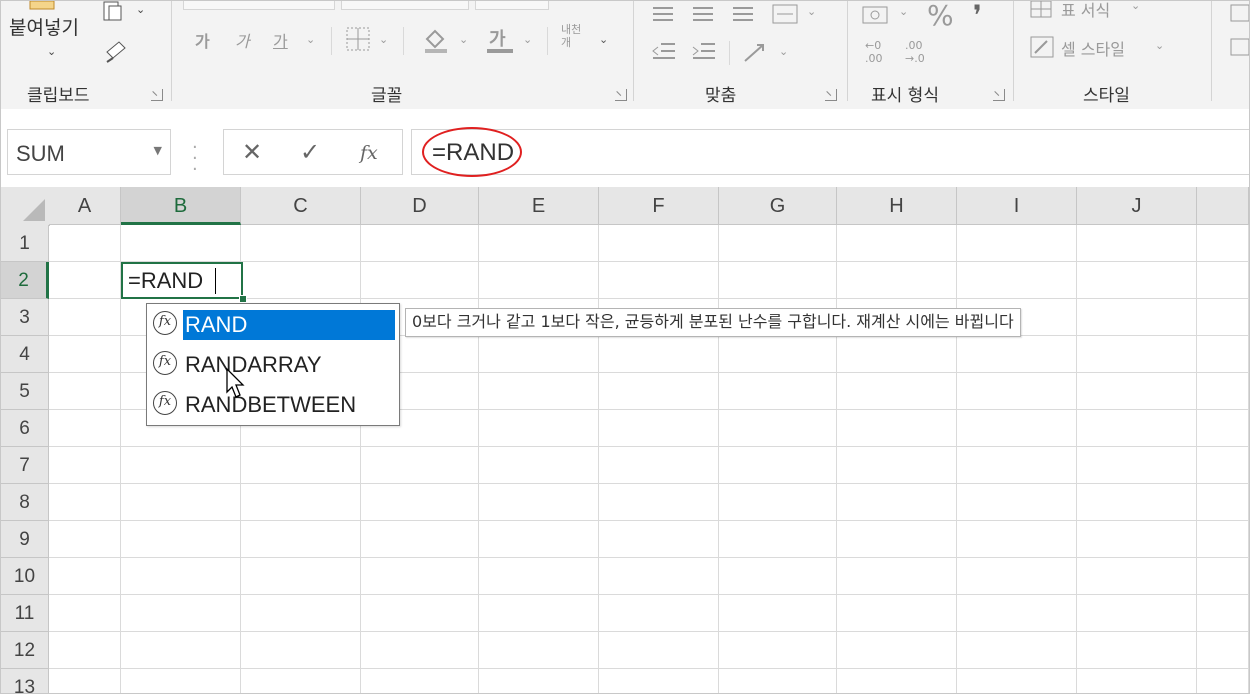  Describe the element at coordinates (721, 96) in the screenshot. I see `alignment-group-label: 맞춤` at that location.